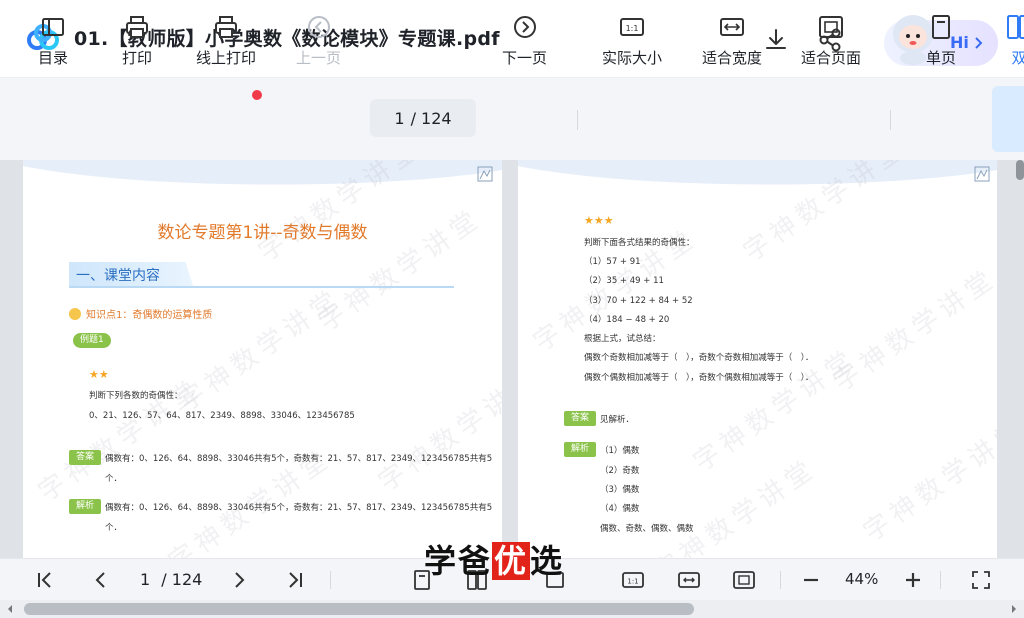 This screenshot has height=618, width=1024. I want to click on actual-size-bottom-icon: 1:1, so click(633, 580).